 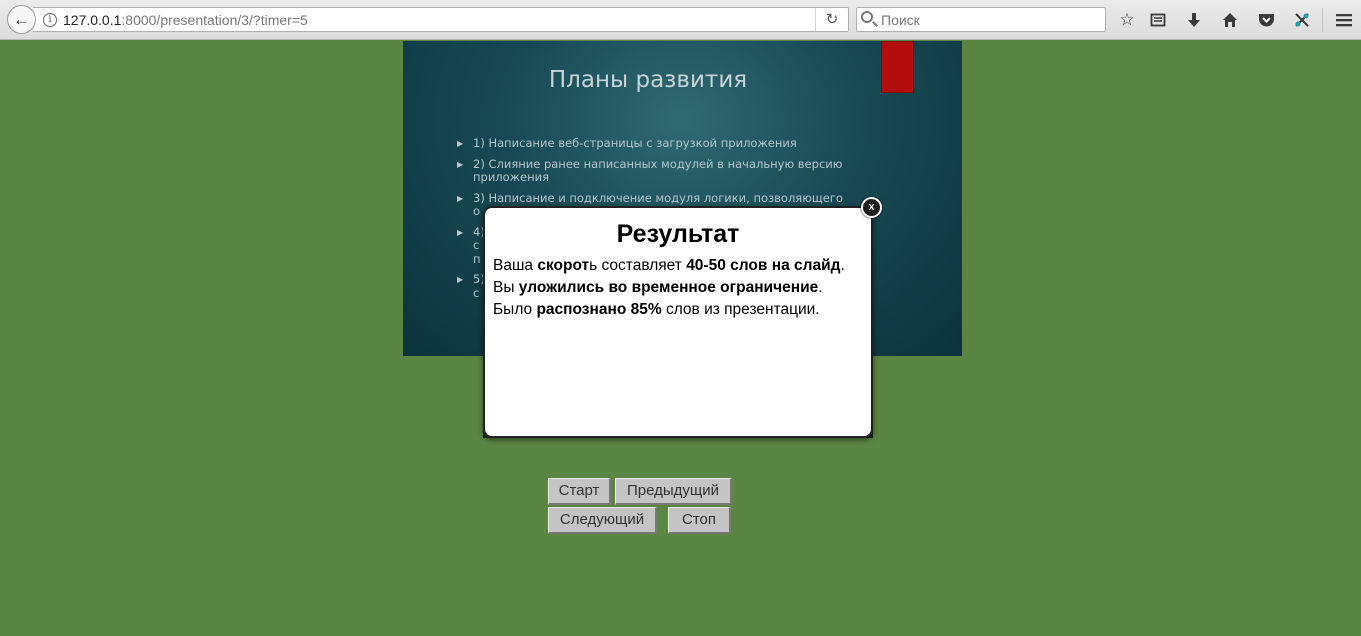 What do you see at coordinates (1158, 20) in the screenshot?
I see `reading-list-icon` at bounding box center [1158, 20].